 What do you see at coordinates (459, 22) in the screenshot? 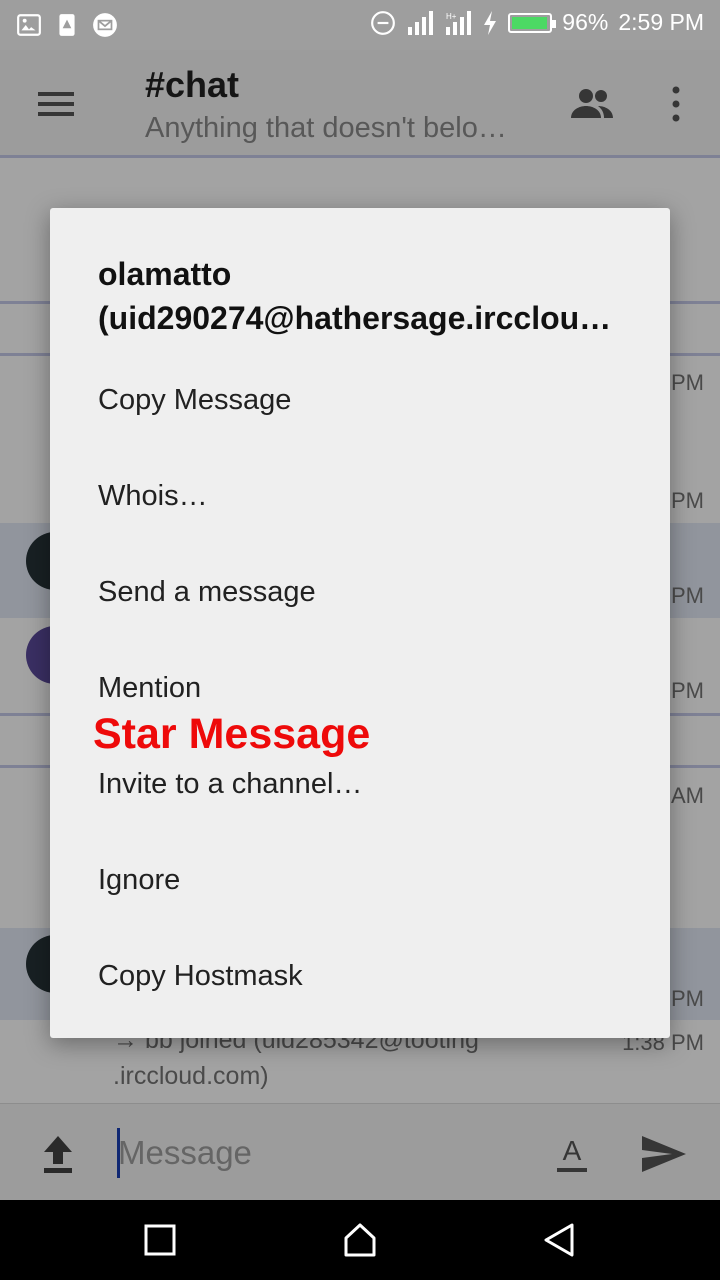
I see `signal-h-icon: H+` at bounding box center [459, 22].